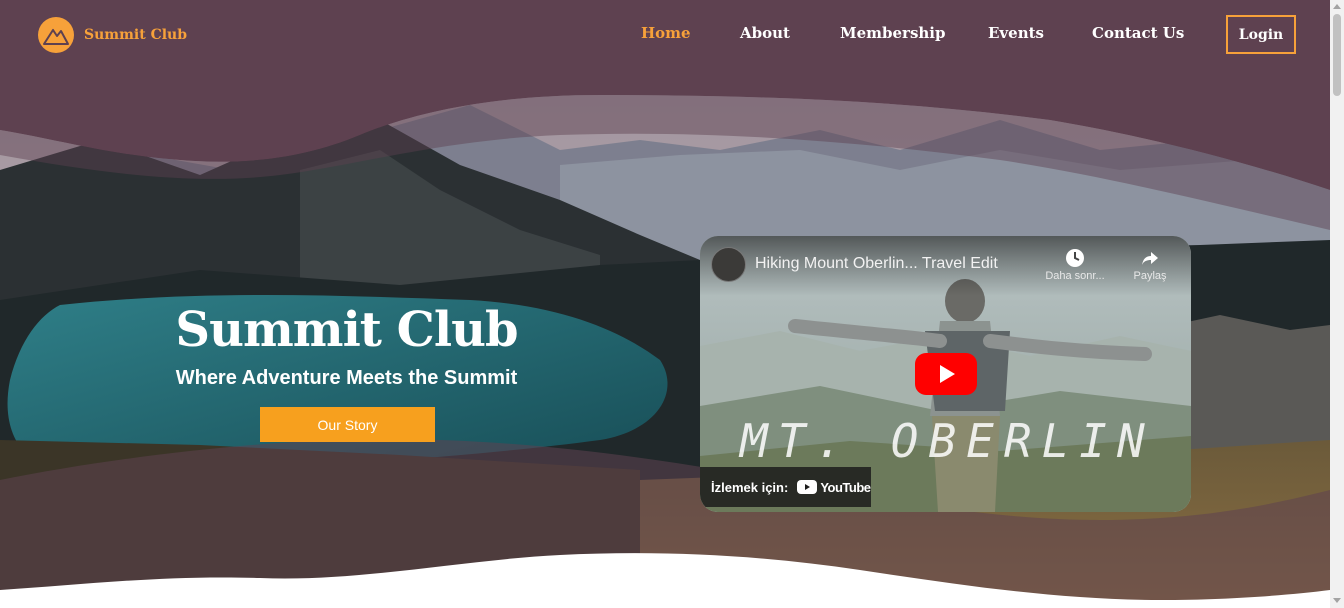 The height and width of the screenshot is (608, 1344). What do you see at coordinates (947, 441) in the screenshot?
I see `video-overlay-text: MT. OBERLIN` at bounding box center [947, 441].